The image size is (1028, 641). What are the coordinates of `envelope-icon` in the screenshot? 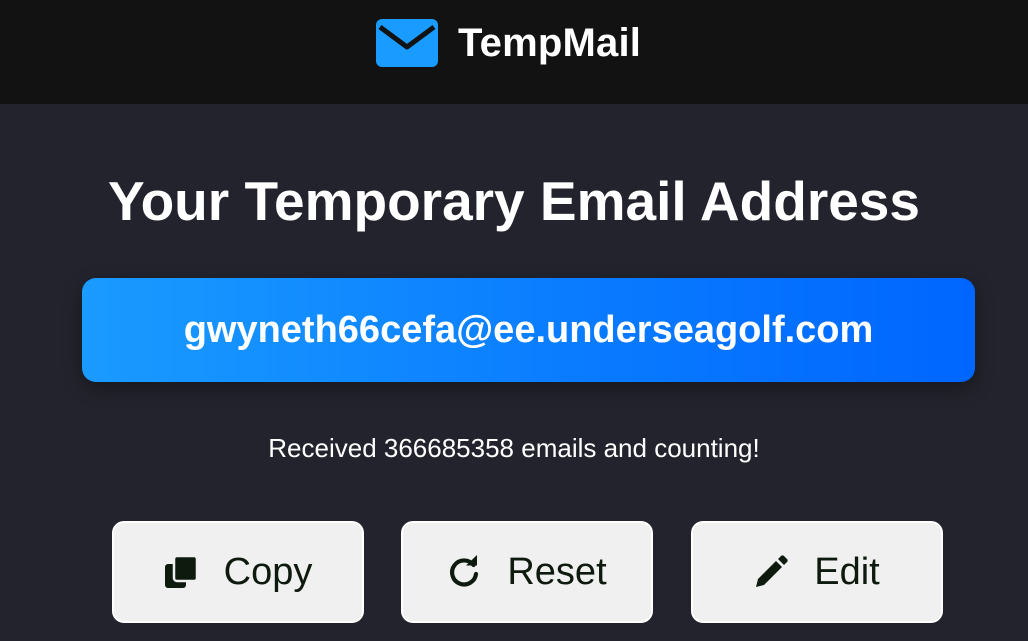 It's located at (407, 43).